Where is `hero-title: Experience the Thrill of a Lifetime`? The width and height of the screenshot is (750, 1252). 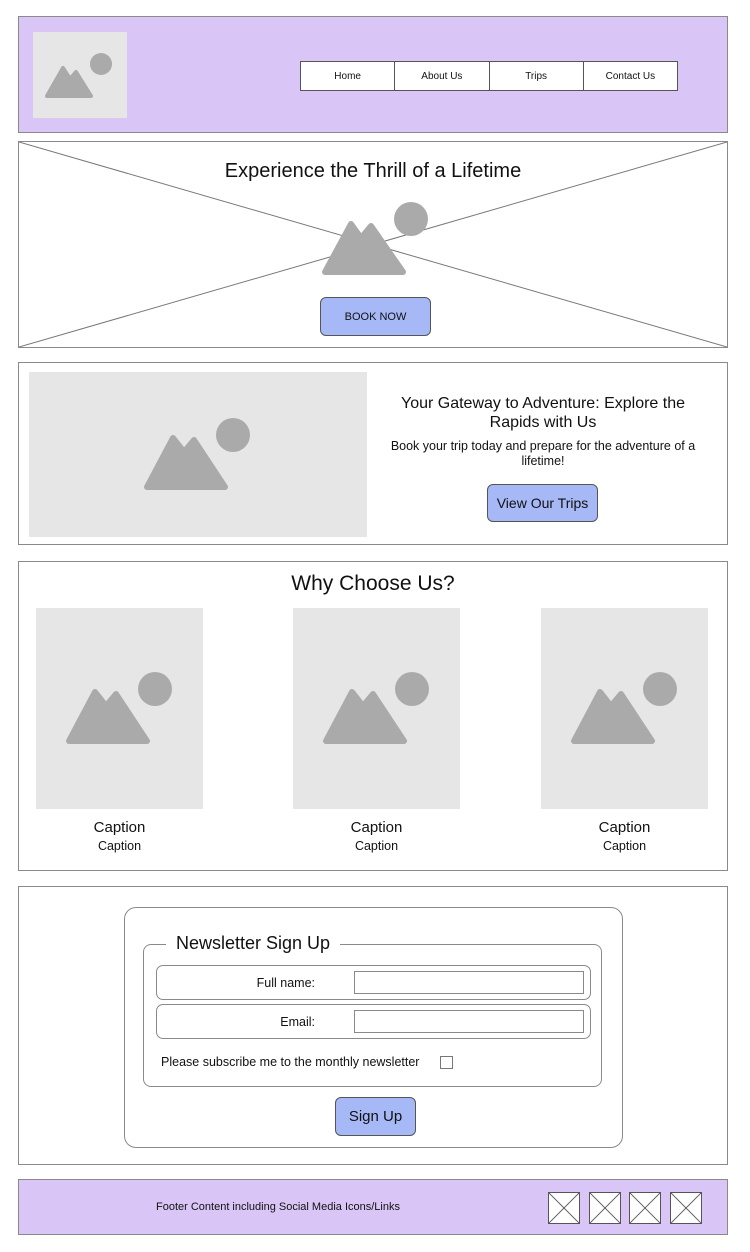 hero-title: Experience the Thrill of a Lifetime is located at coordinates (373, 171).